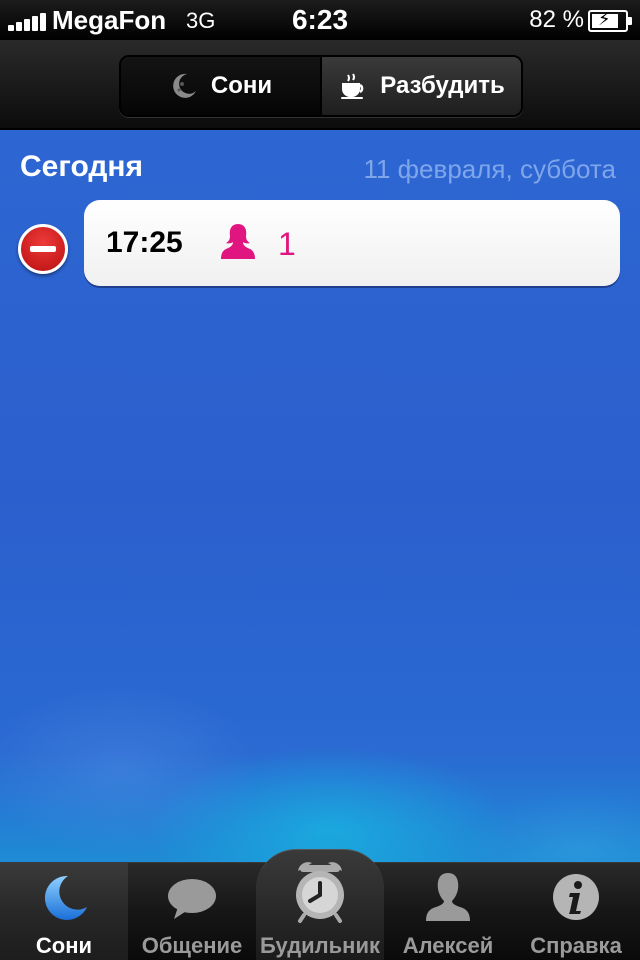 The height and width of the screenshot is (960, 640). I want to click on battery-icon: ⚡, so click(610, 20).